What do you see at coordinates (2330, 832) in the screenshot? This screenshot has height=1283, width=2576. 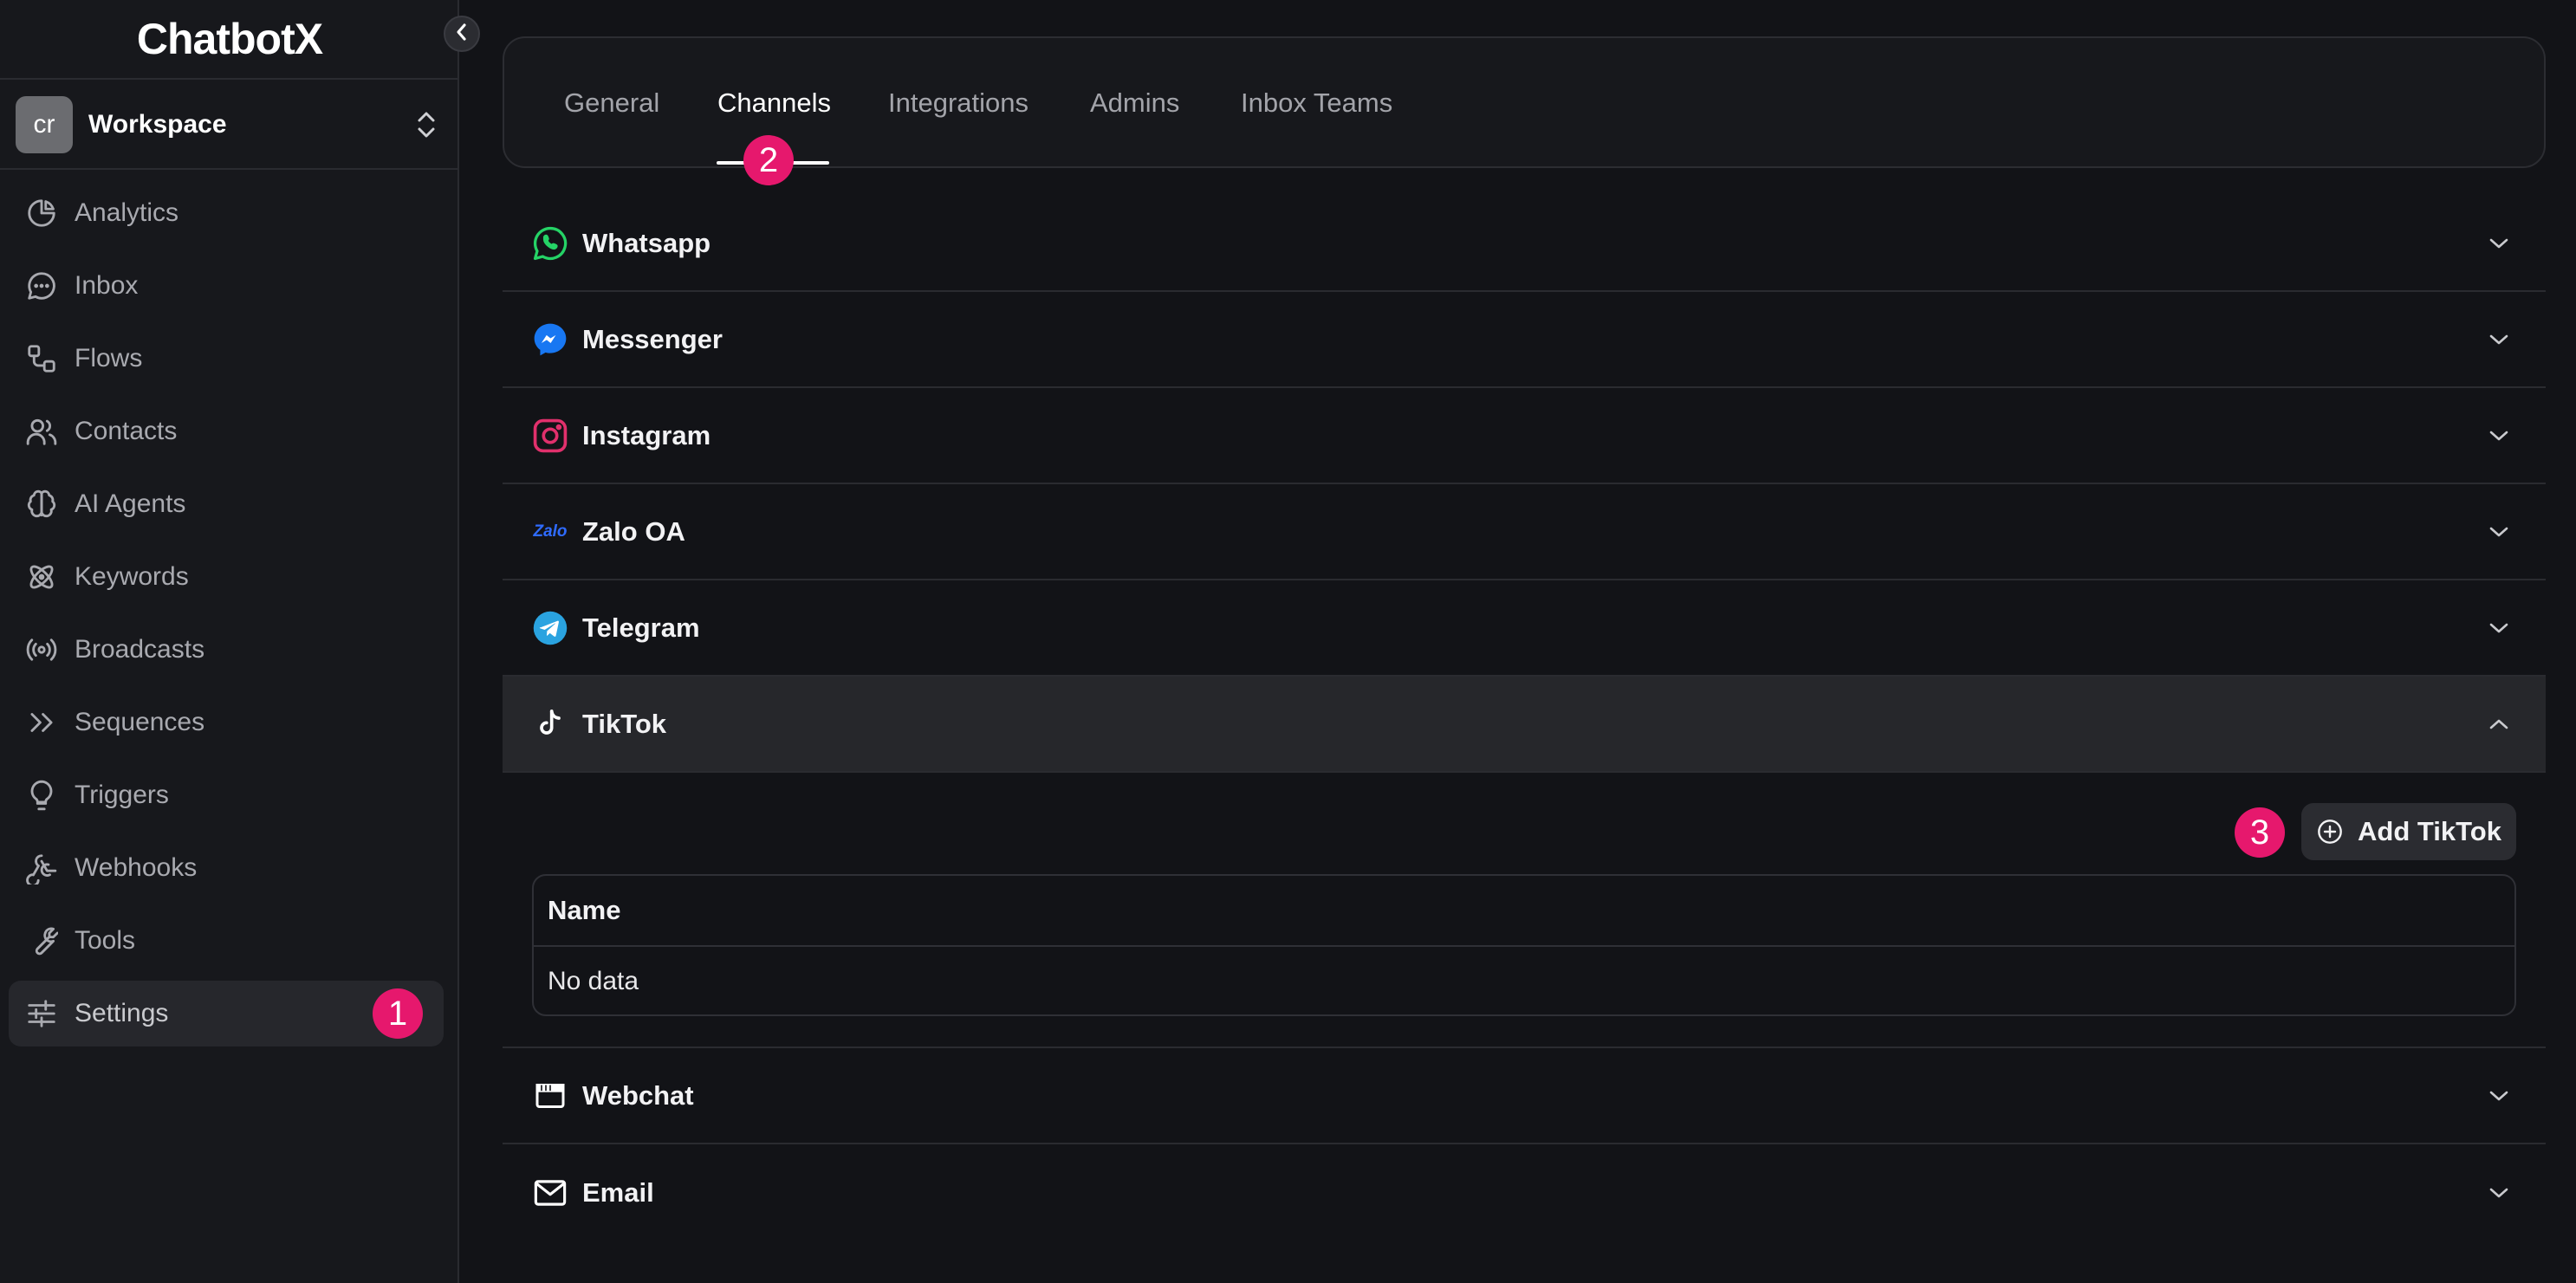 I see `plus-circle-icon` at bounding box center [2330, 832].